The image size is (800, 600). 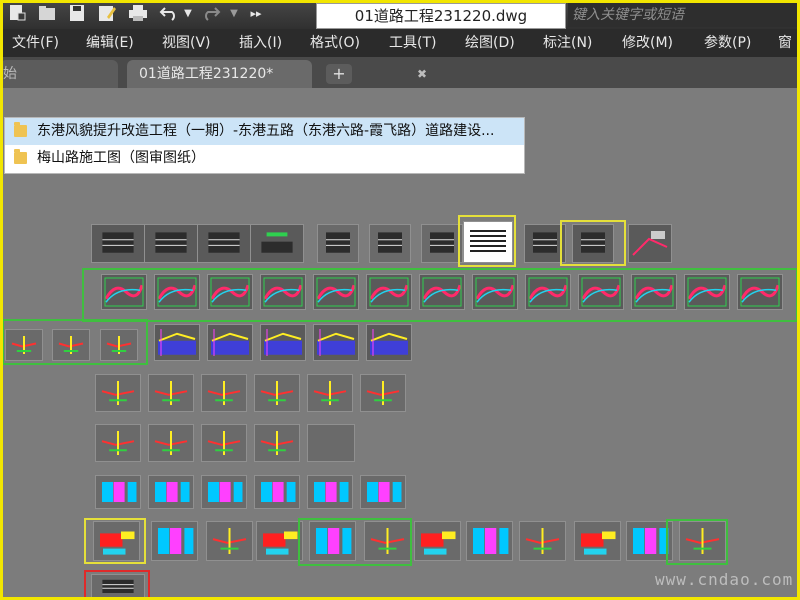 I want to click on menu-dimension: 标注(N), so click(x=567, y=43).